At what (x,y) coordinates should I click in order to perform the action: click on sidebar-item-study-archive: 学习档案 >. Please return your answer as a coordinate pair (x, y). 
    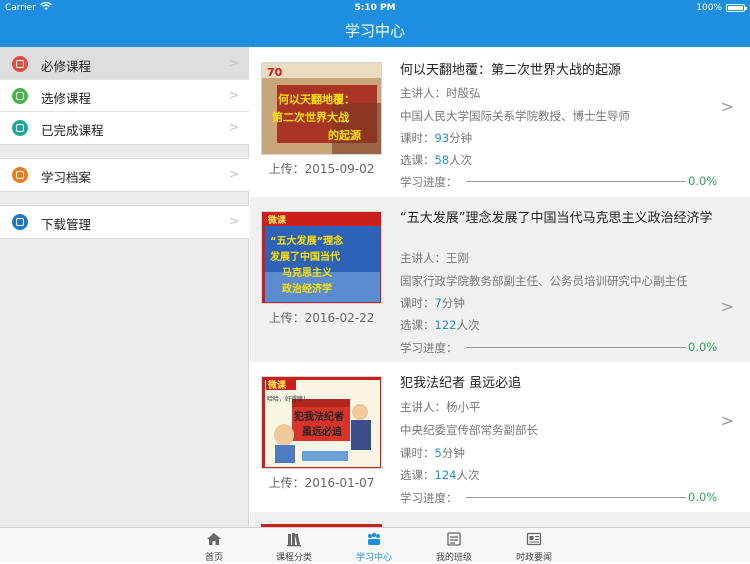
    Looking at the image, I should click on (124, 175).